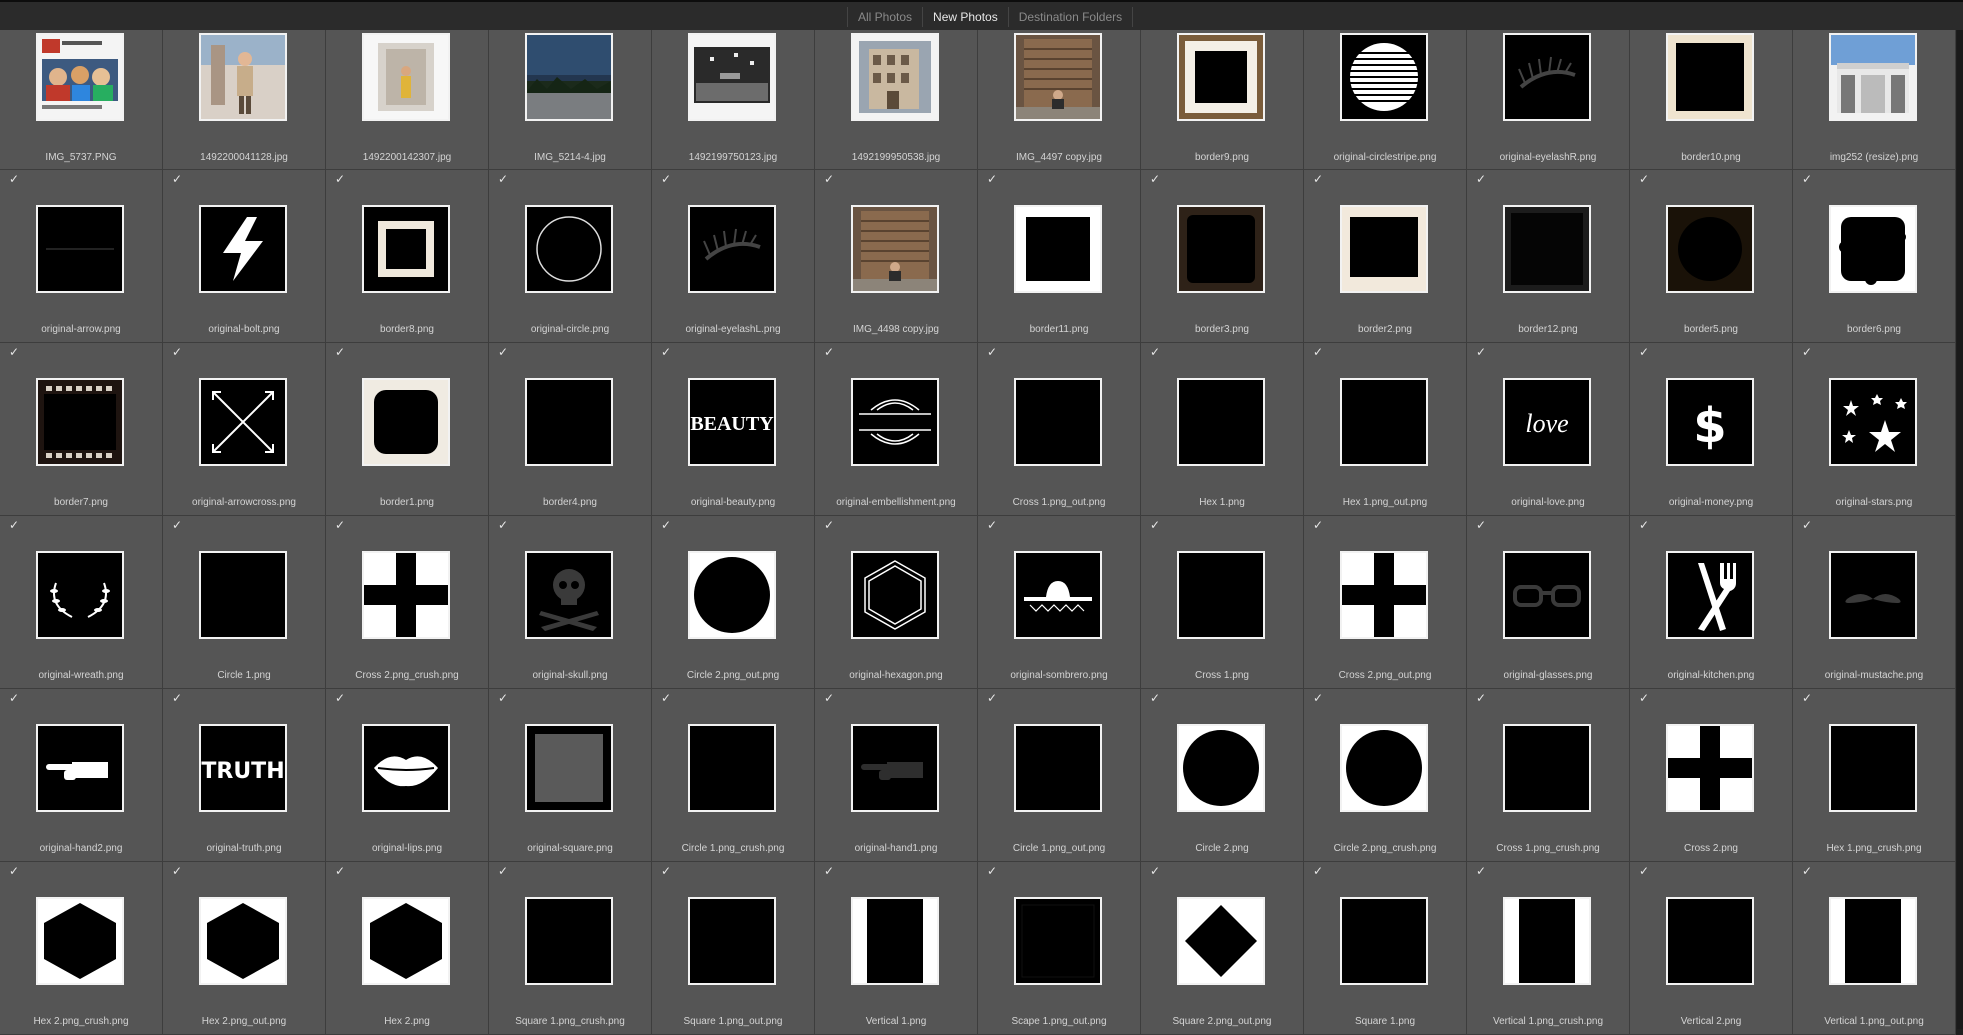  Describe the element at coordinates (1059, 948) in the screenshot. I see `photo-cell: ✓ Scape 1.png_out.png` at that location.